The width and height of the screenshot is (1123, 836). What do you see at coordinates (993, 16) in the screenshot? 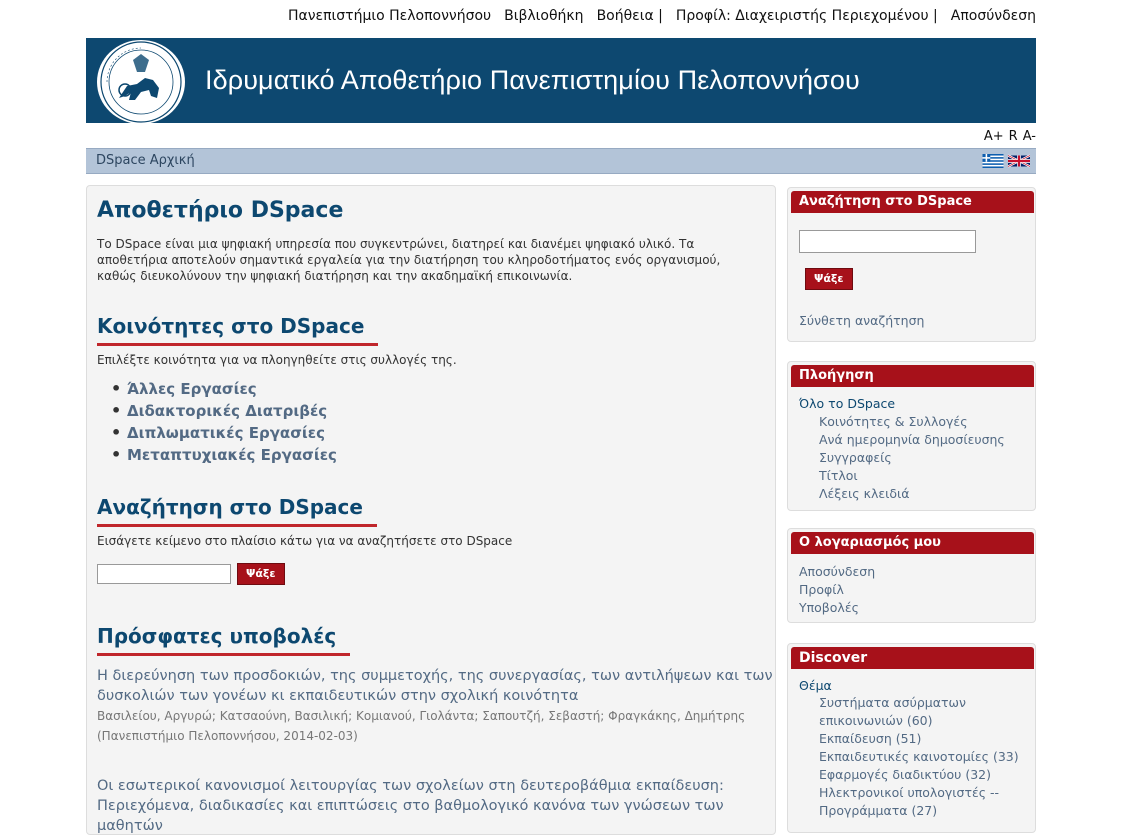
I see `logout-link: Αποσύνδεση` at bounding box center [993, 16].